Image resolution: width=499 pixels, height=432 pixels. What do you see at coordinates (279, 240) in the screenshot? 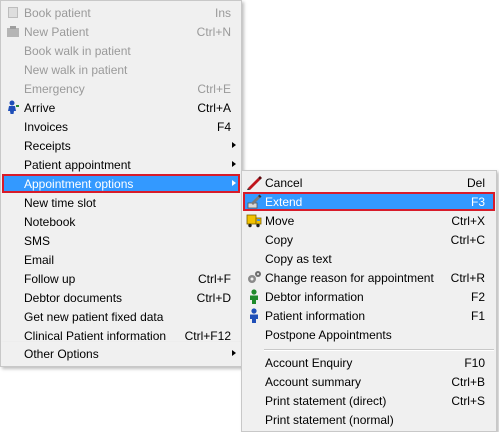
I see `menu-item-label: Copy` at bounding box center [279, 240].